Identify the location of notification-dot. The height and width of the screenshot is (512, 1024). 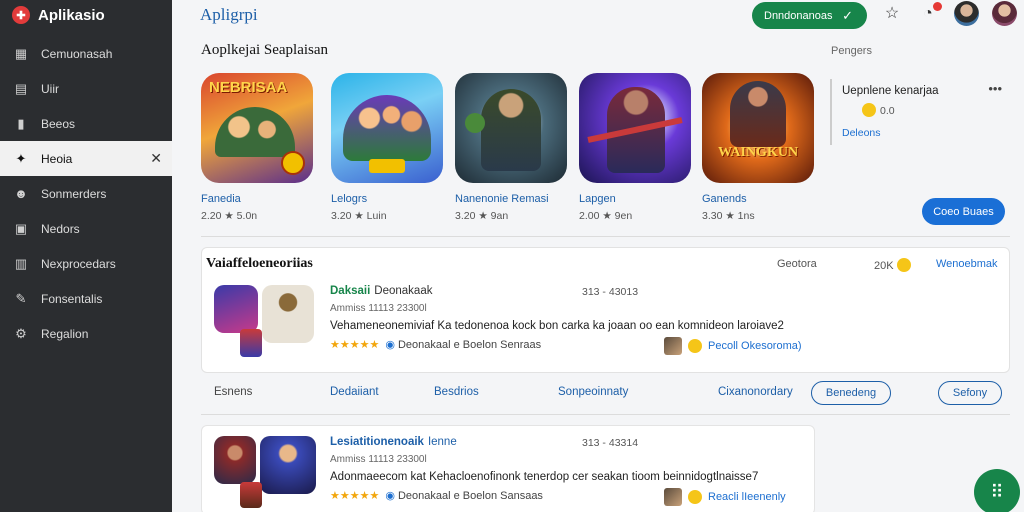
(937, 6).